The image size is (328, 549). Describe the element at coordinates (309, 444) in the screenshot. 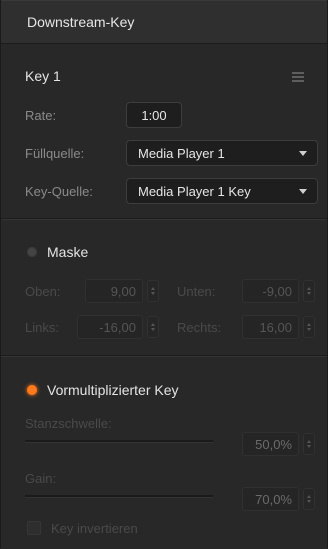

I see `clip-stepper` at that location.